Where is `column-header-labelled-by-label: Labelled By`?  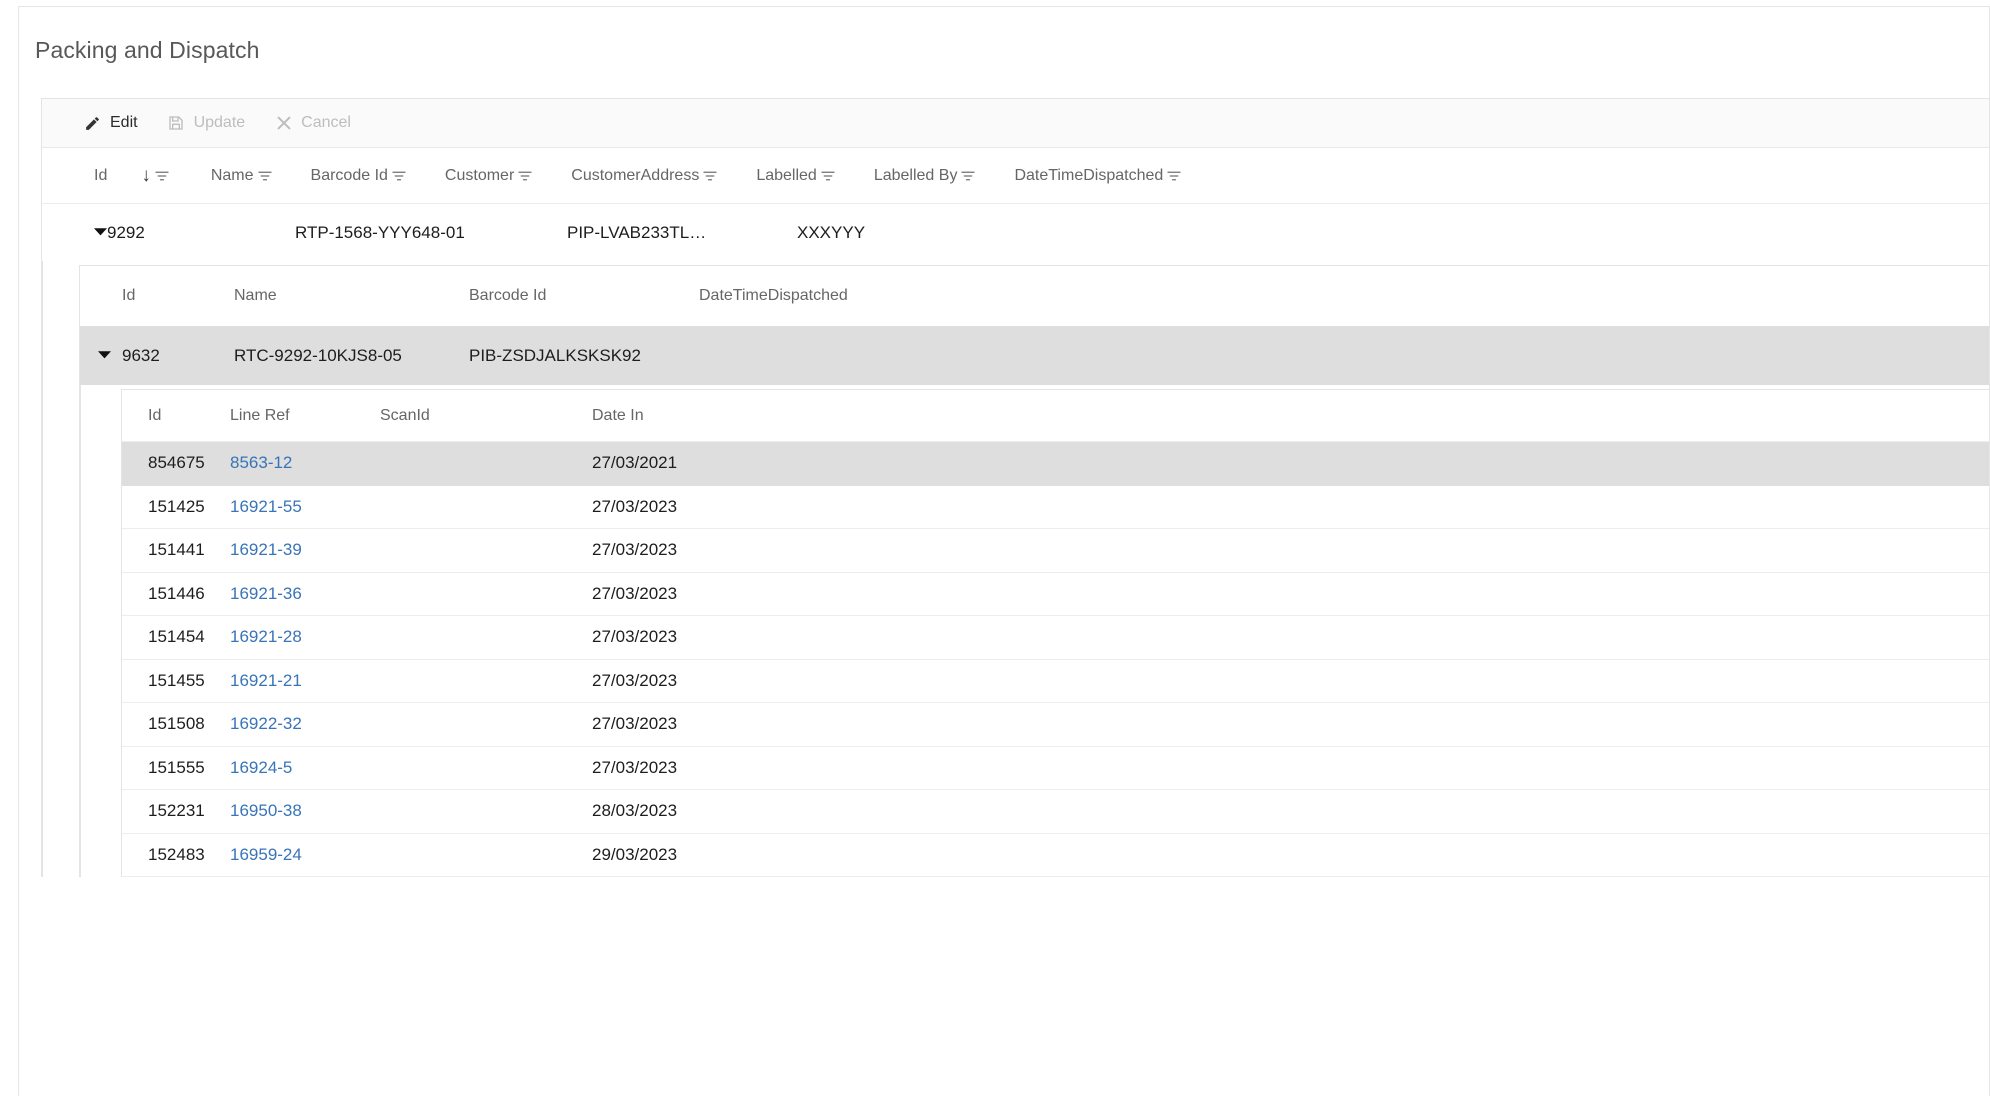 column-header-labelled-by-label: Labelled By is located at coordinates (915, 175).